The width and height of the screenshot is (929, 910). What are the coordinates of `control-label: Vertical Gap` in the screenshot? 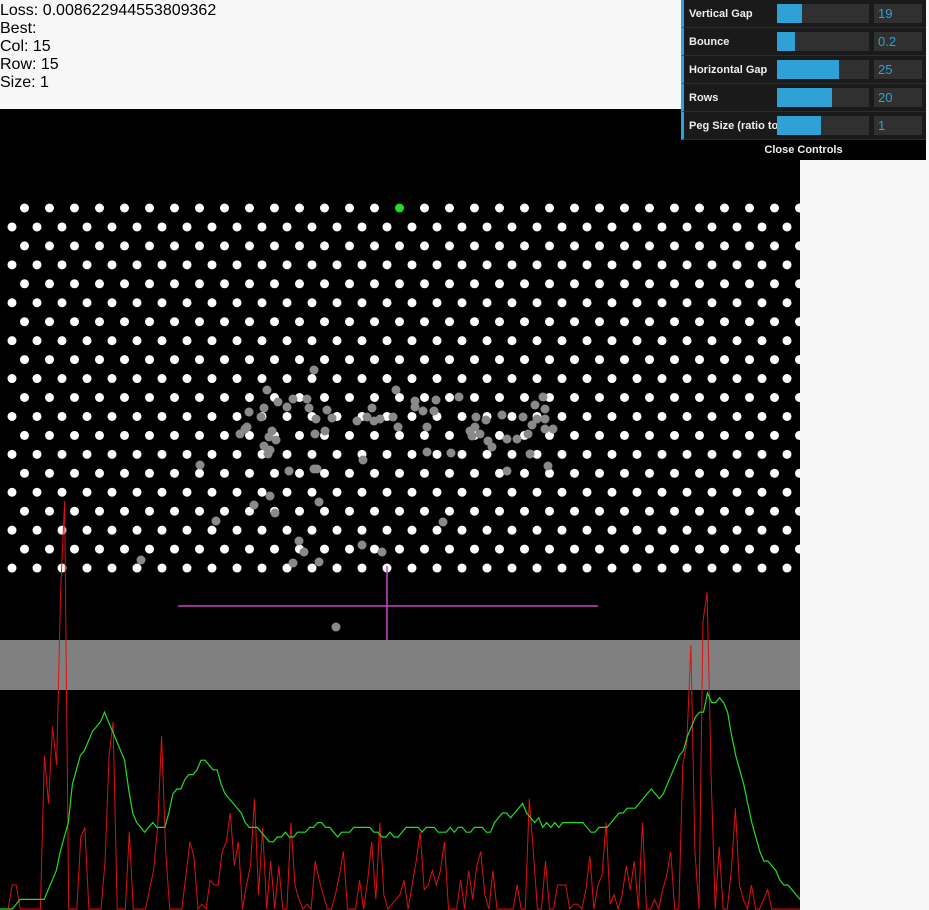 It's located at (721, 14).